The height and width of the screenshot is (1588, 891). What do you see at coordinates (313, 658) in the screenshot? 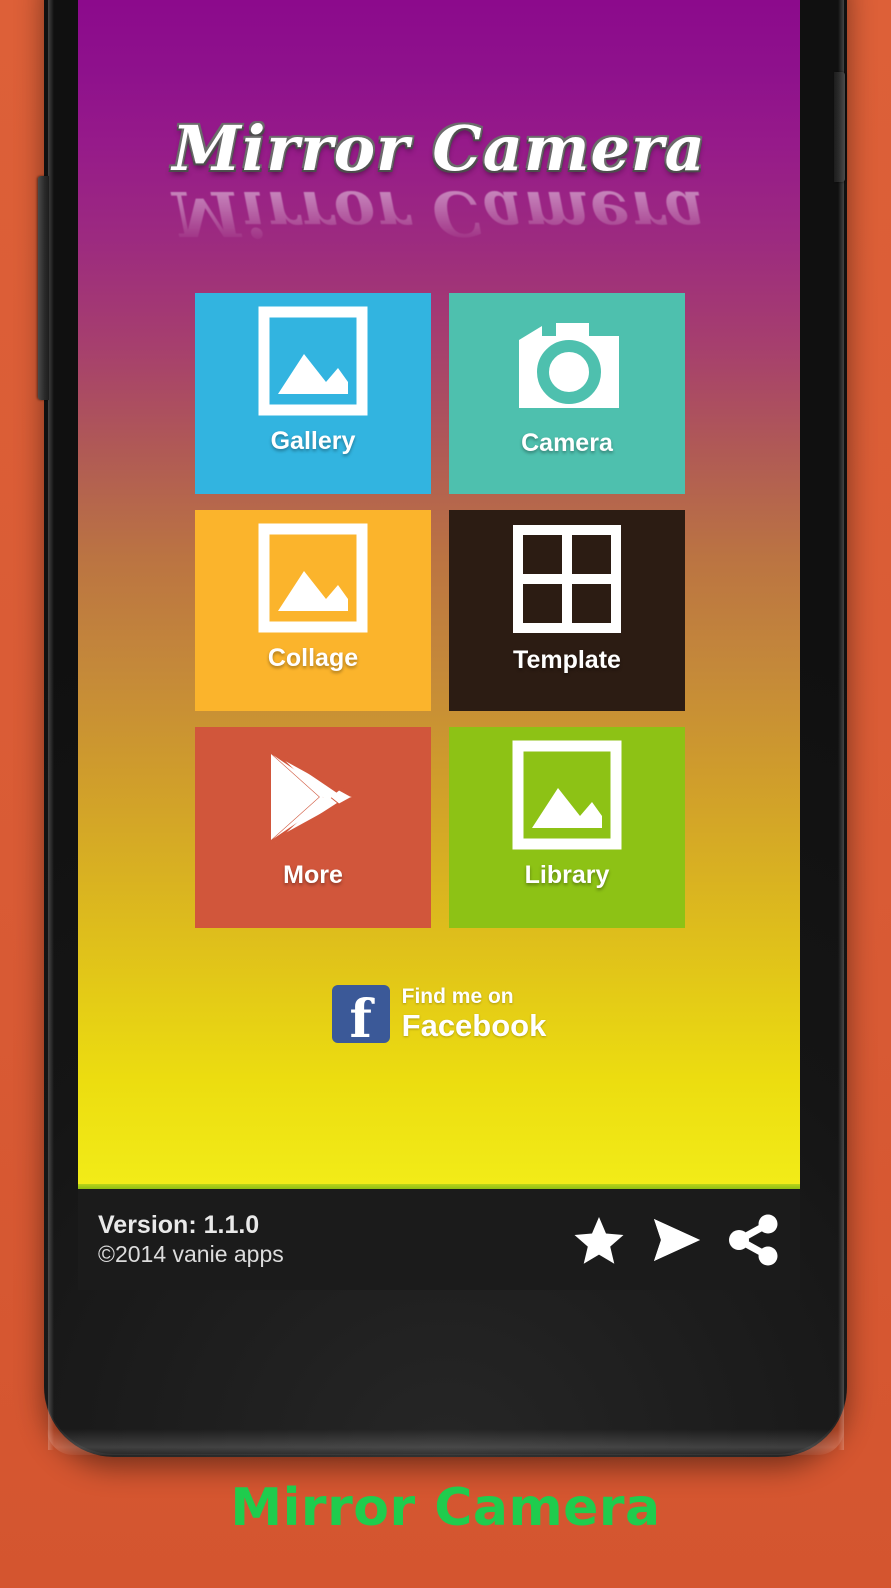
I see `tile-label: Collage` at bounding box center [313, 658].